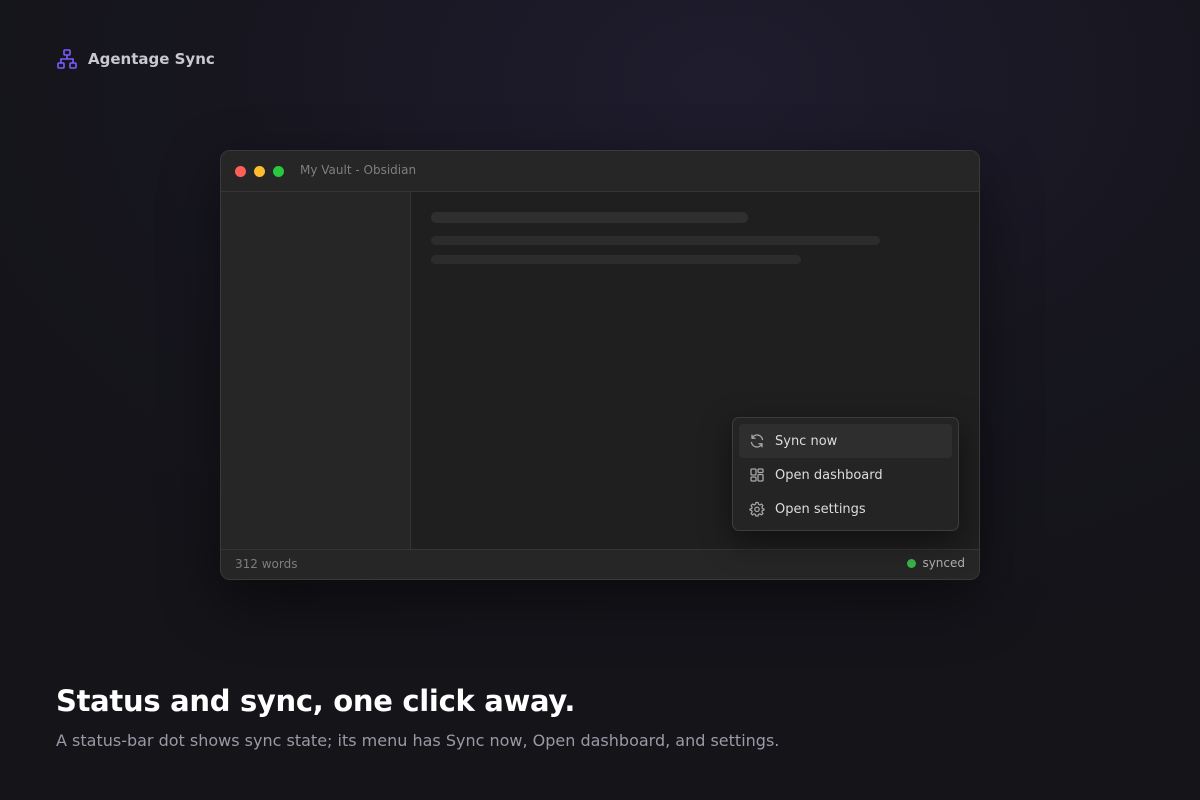 The image size is (1200, 800). Describe the element at coordinates (278, 171) in the screenshot. I see `maximize-window-button` at that location.